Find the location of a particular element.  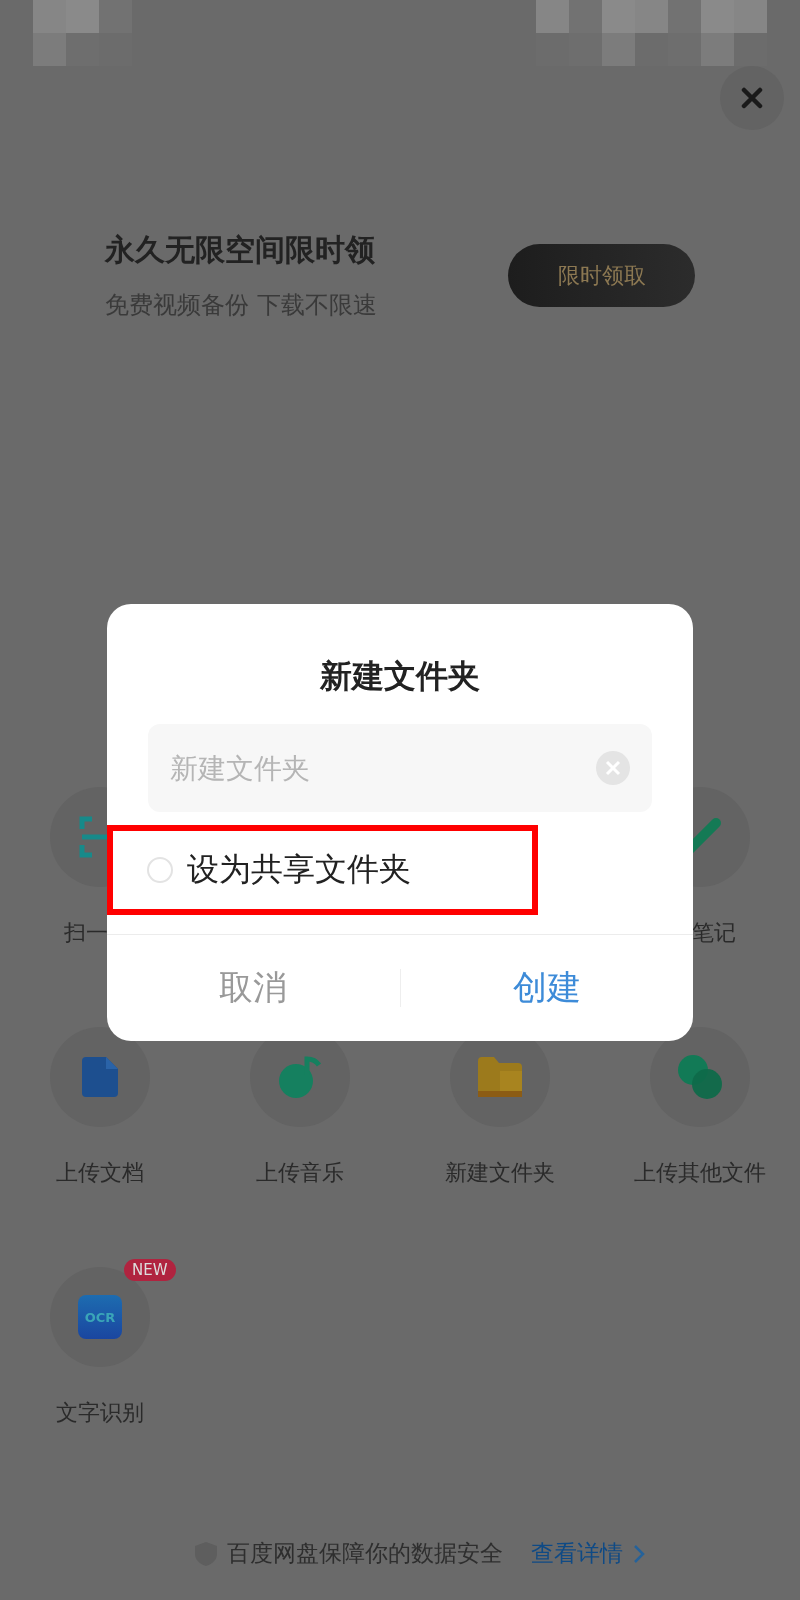

cancel-button: 取消 is located at coordinates (253, 988).